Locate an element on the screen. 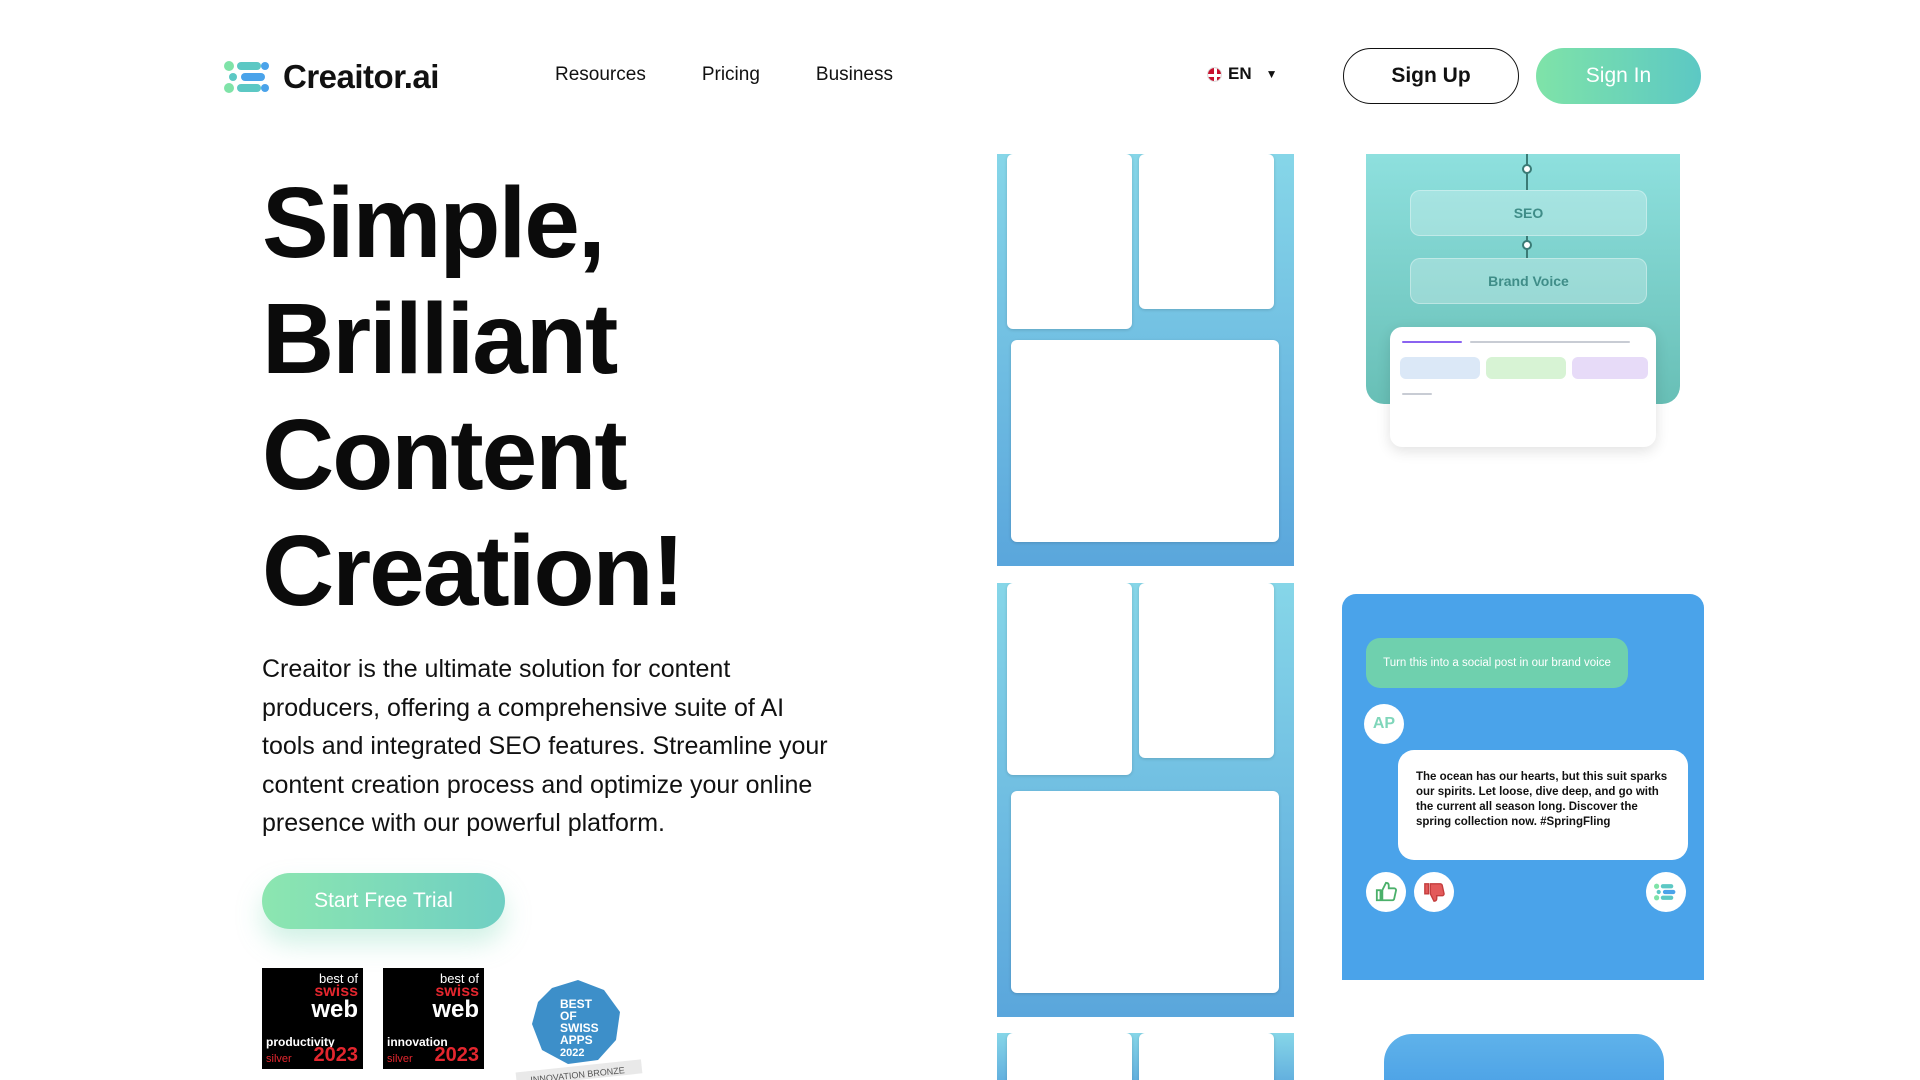 This screenshot has width=1920, height=1080. logo-text: Creaitor.ai is located at coordinates (361, 76).